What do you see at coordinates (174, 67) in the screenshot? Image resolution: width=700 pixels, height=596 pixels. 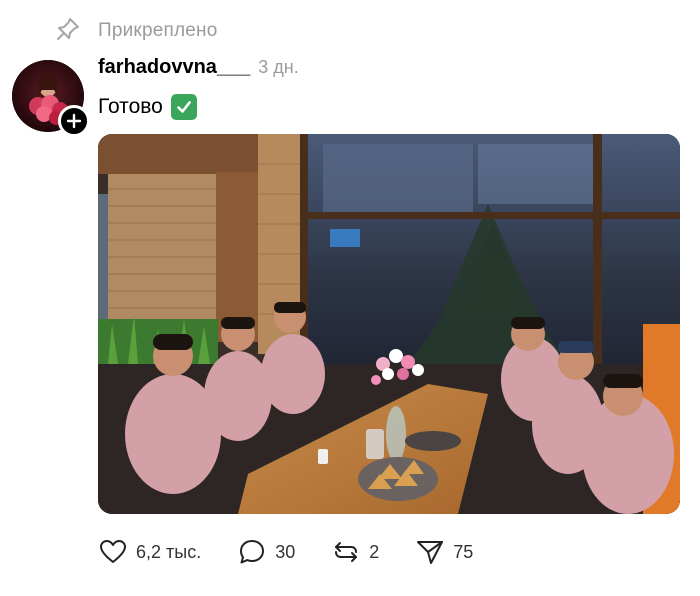 I see `username-link: farhadovvna___` at bounding box center [174, 67].